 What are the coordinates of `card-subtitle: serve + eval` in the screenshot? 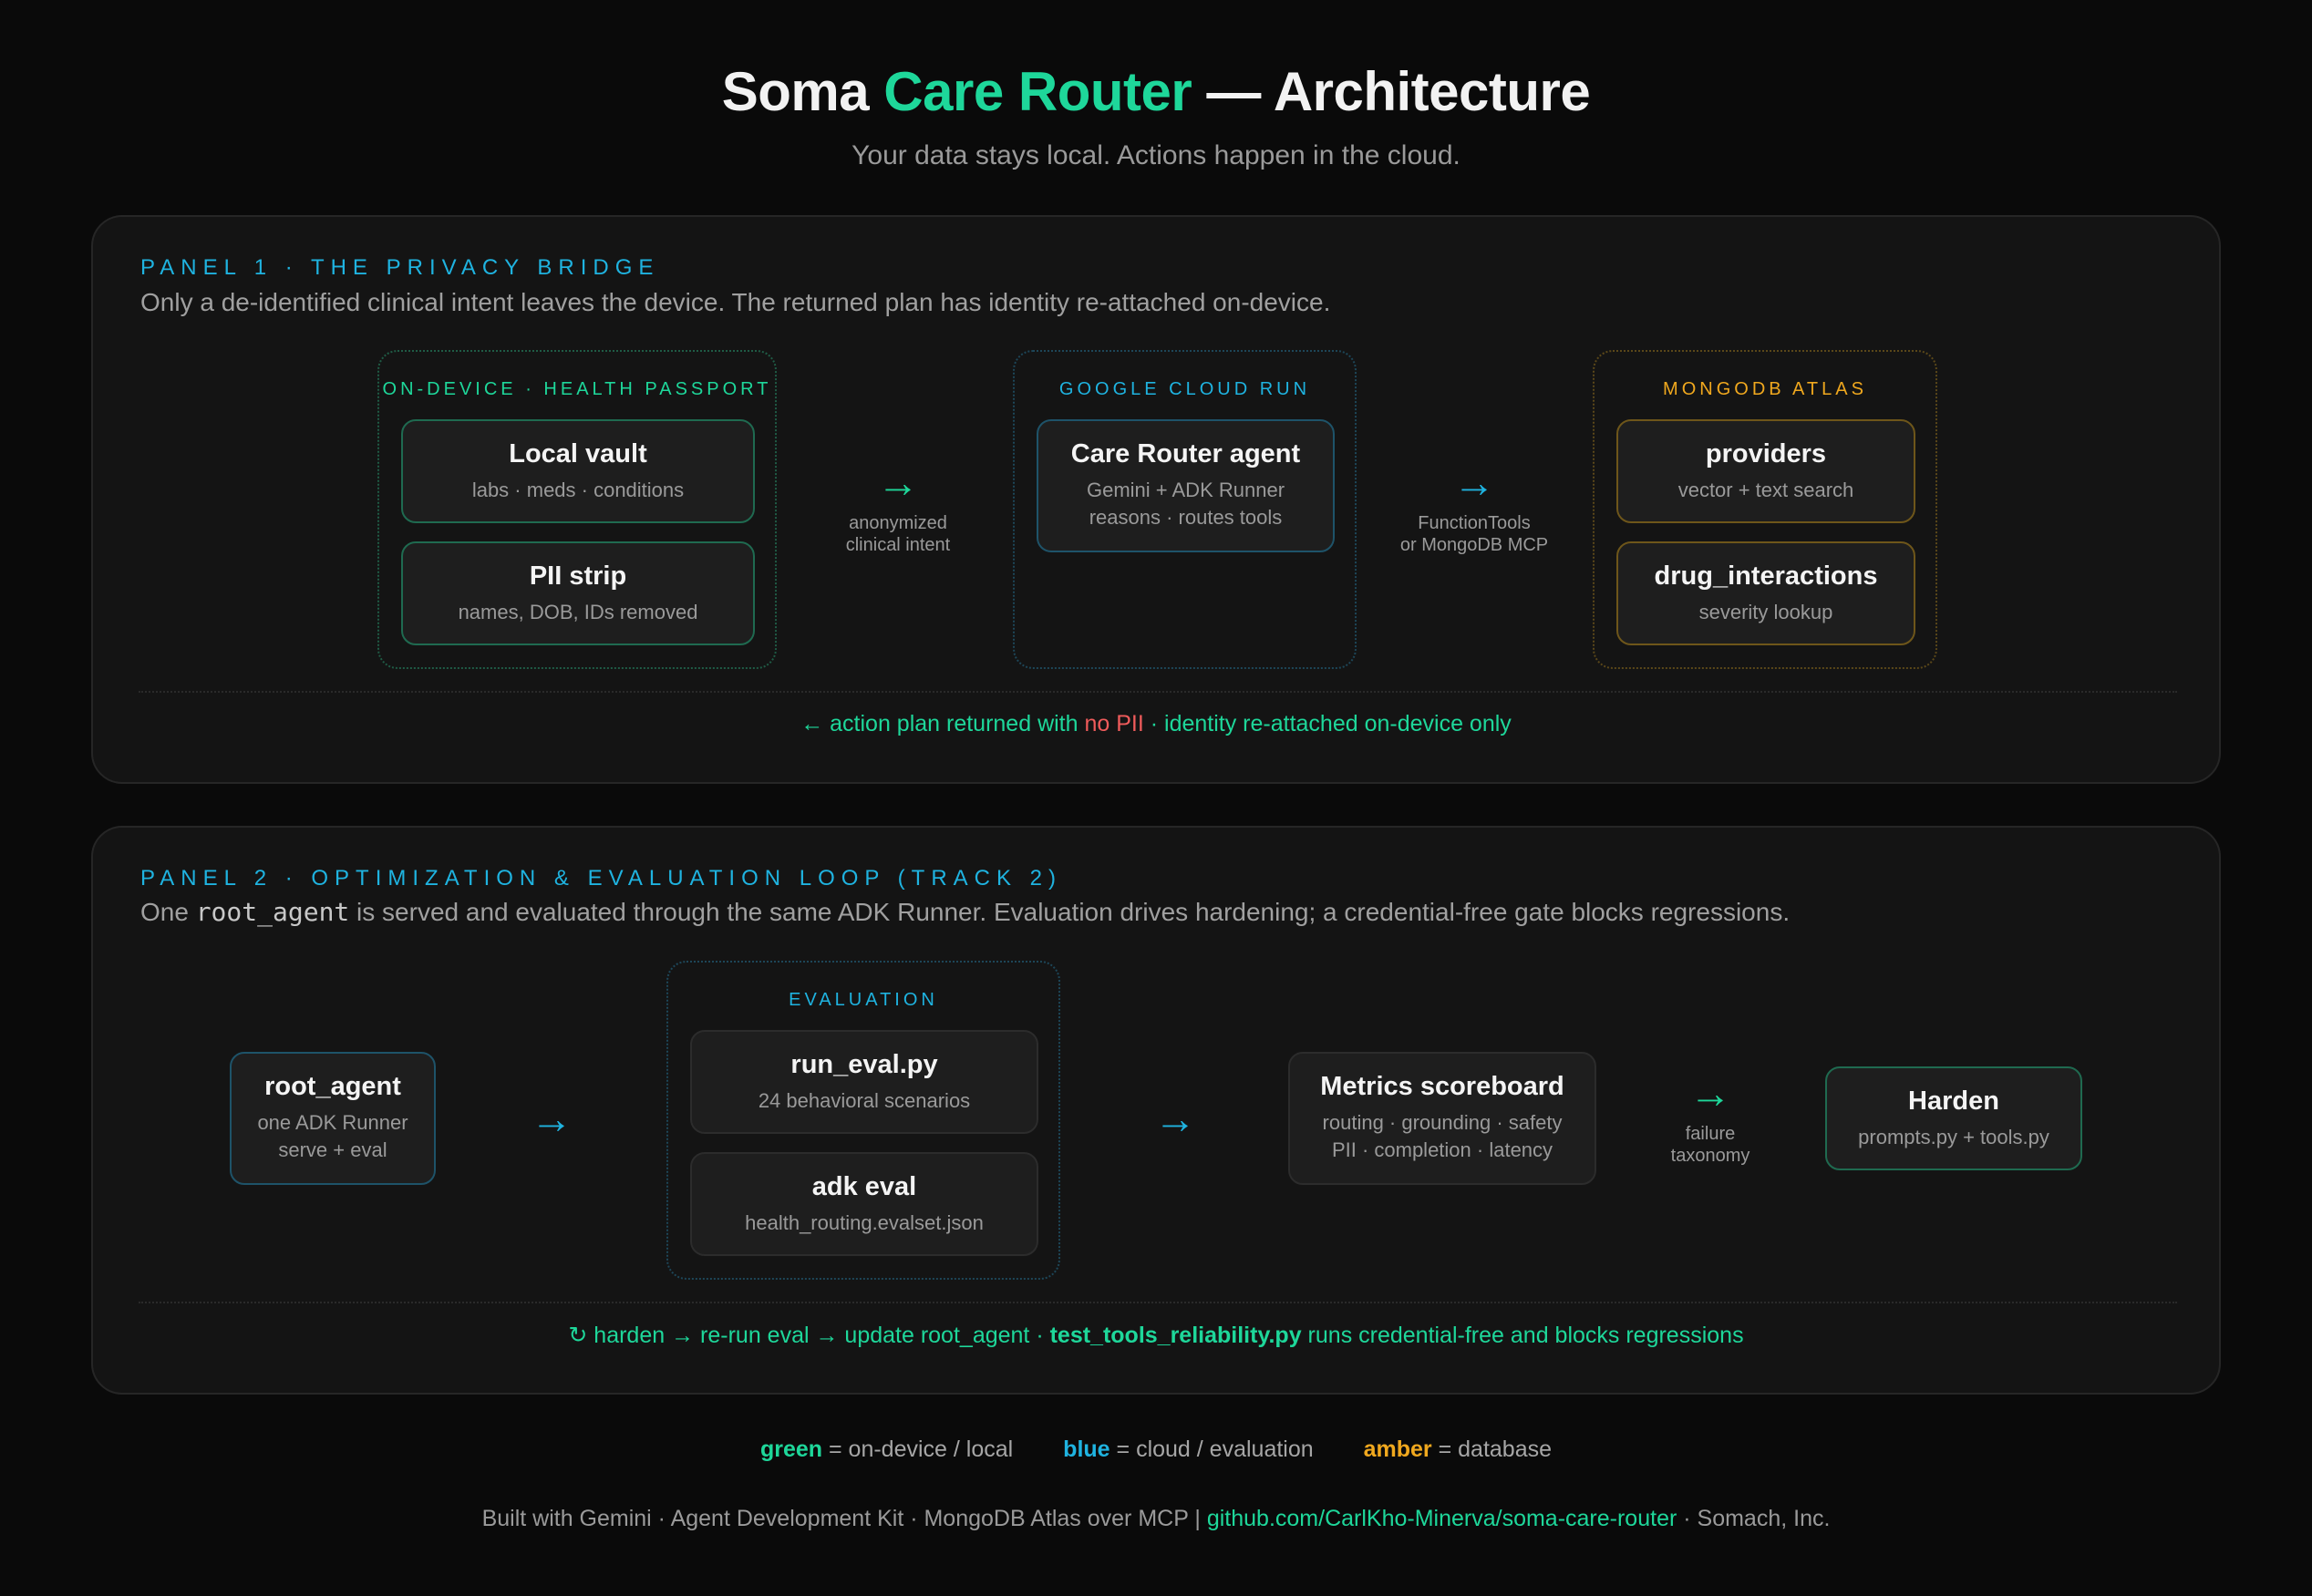 It's located at (332, 1149).